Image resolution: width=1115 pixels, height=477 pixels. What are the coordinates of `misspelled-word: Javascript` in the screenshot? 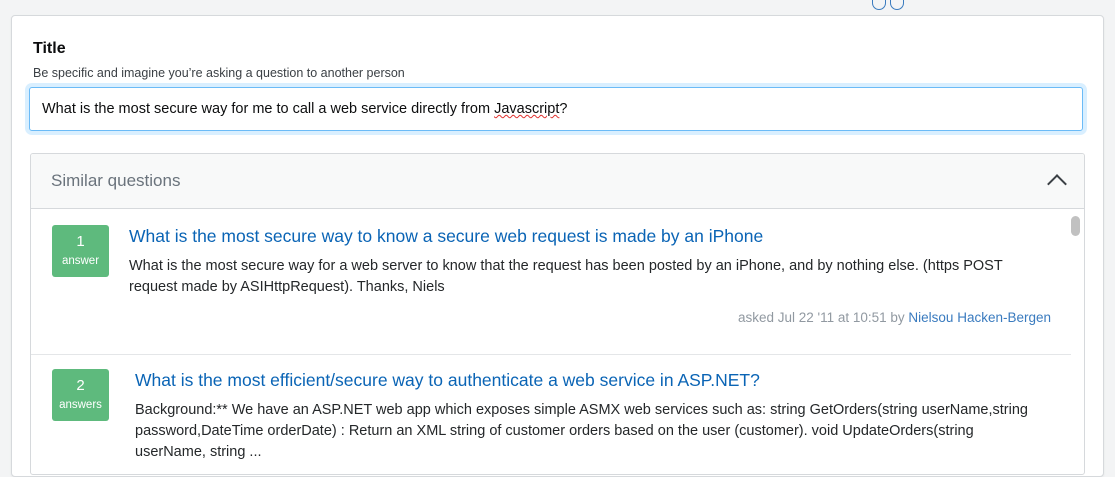 It's located at (527, 109).